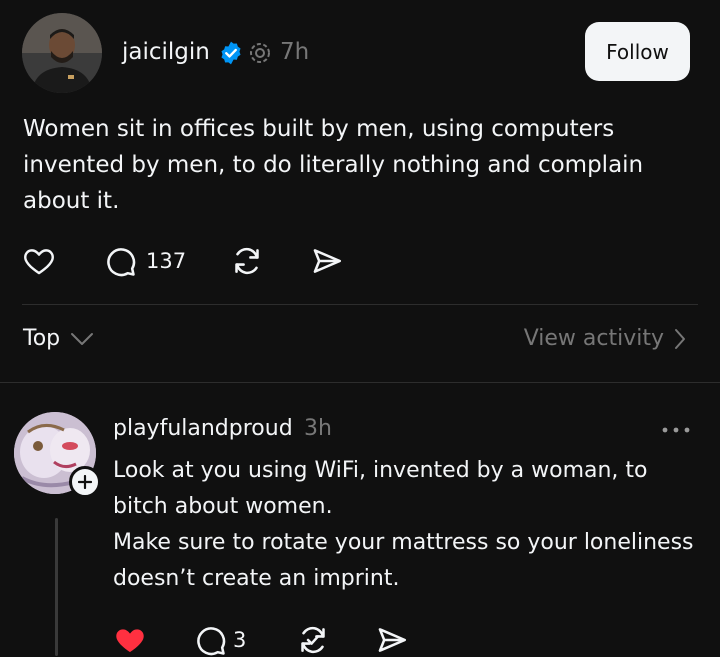 This screenshot has height=657, width=720. I want to click on reply-like-button, so click(130, 640).